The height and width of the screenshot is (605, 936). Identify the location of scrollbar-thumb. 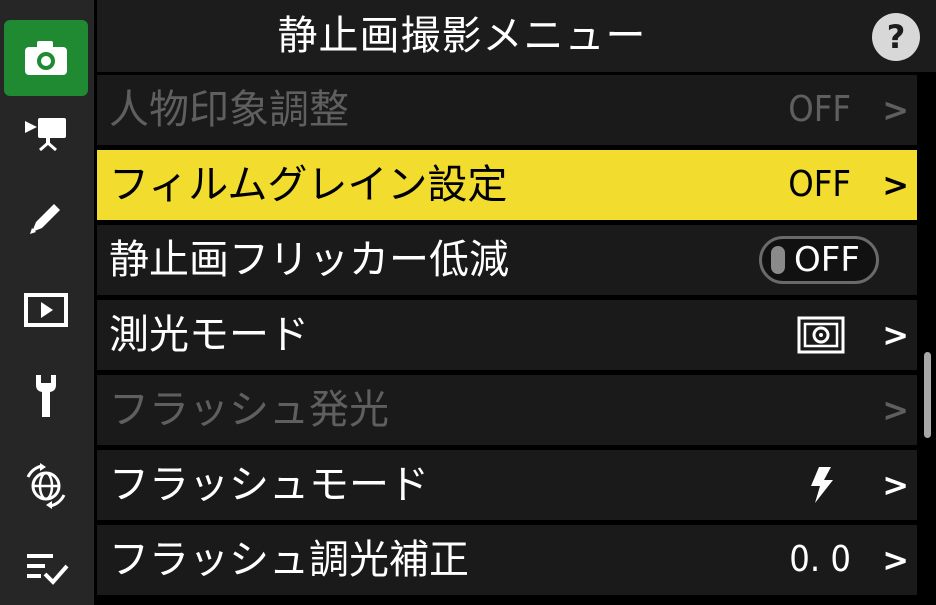
(927, 395).